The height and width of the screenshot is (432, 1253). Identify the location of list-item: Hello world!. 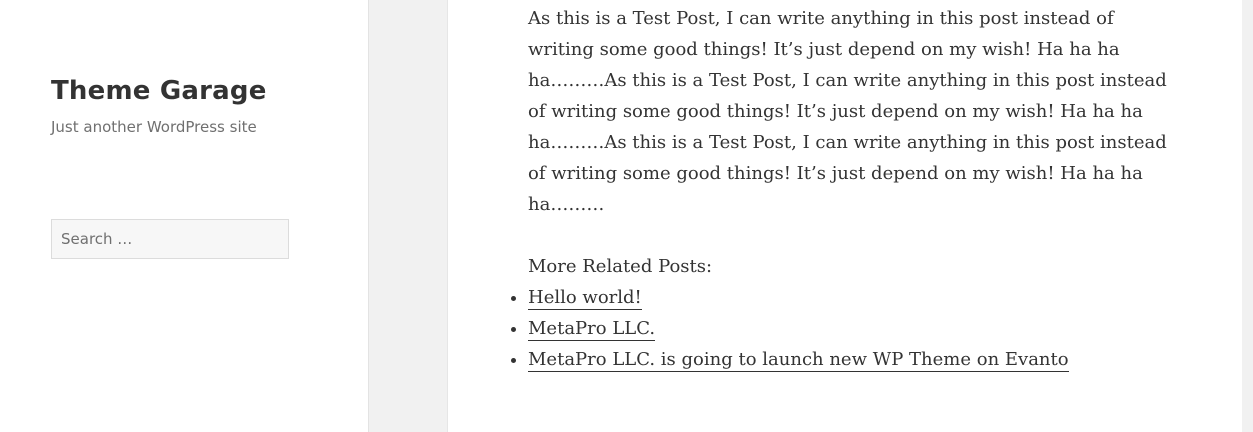
(848, 297).